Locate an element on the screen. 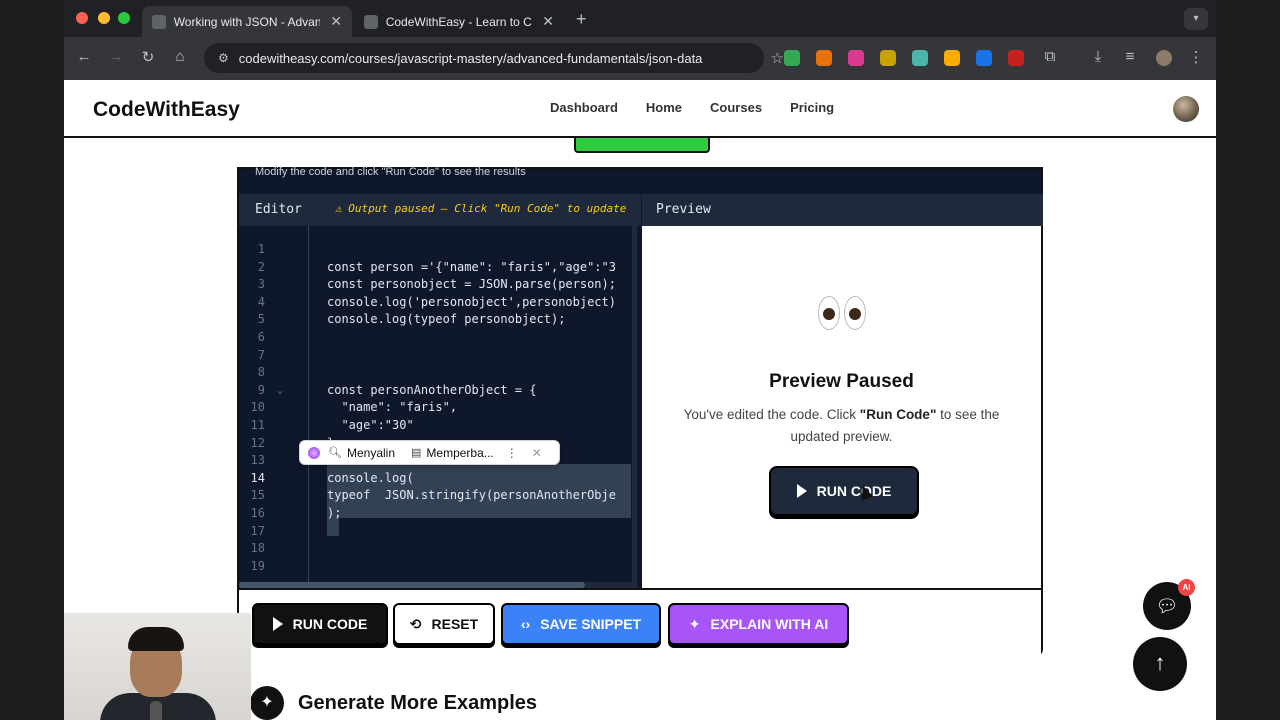 The height and width of the screenshot is (720, 1280). ai-badge: AI is located at coordinates (1186, 587).